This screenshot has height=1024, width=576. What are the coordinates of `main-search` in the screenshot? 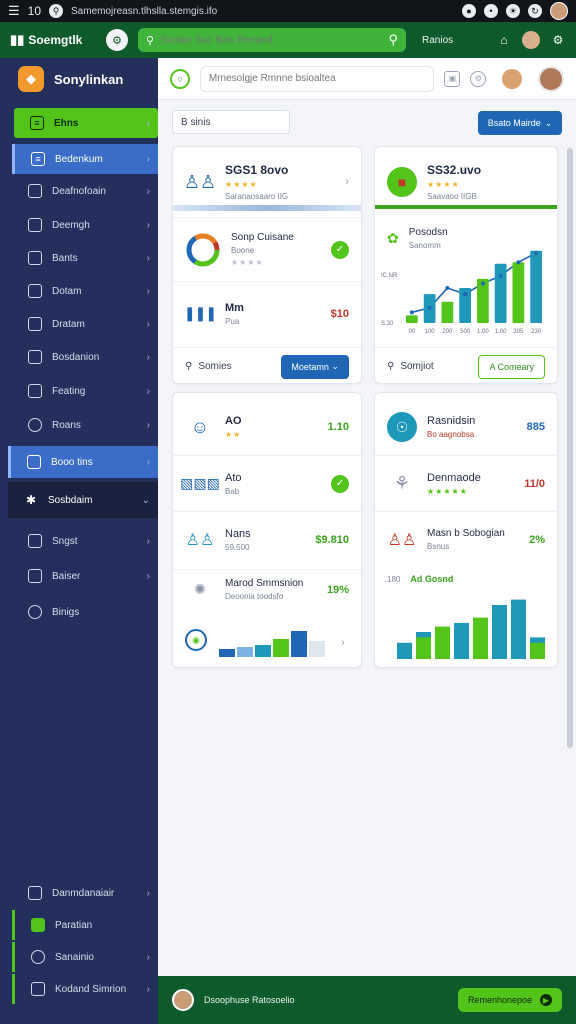 It's located at (317, 78).